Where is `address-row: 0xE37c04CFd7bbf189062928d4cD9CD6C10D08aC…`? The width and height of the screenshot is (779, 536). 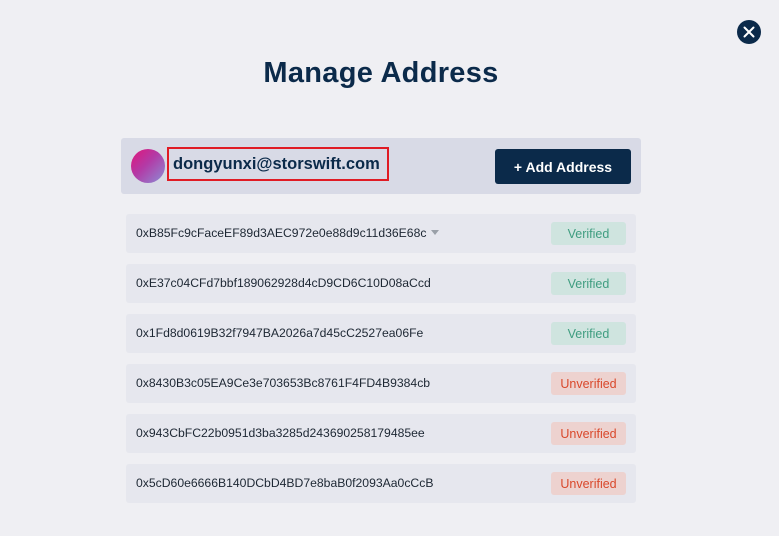
address-row: 0xE37c04CFd7bbf189062928d4cD9CD6C10D08aC… is located at coordinates (381, 283).